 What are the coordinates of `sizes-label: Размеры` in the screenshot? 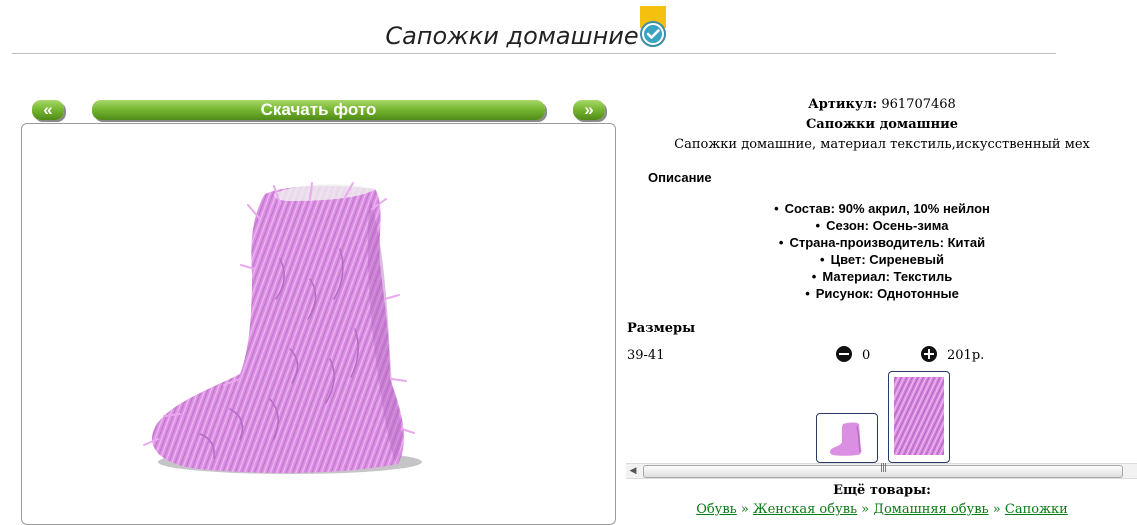 It's located at (661, 328).